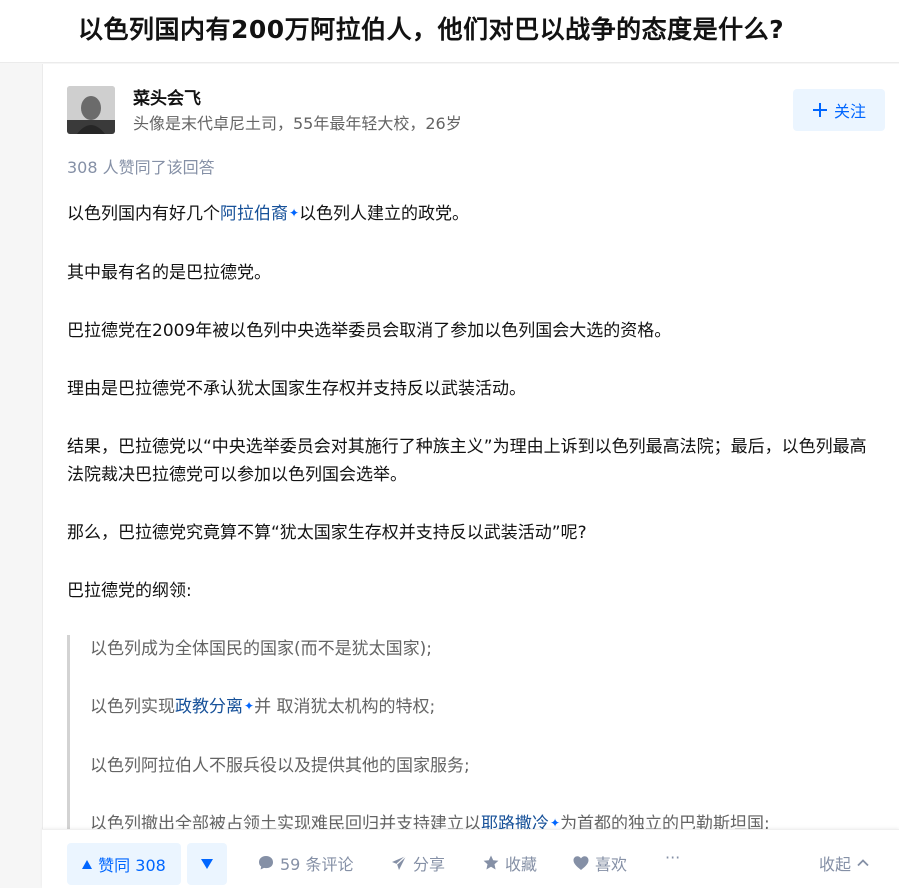 This screenshot has width=899, height=888. I want to click on share-icon, so click(399, 862).